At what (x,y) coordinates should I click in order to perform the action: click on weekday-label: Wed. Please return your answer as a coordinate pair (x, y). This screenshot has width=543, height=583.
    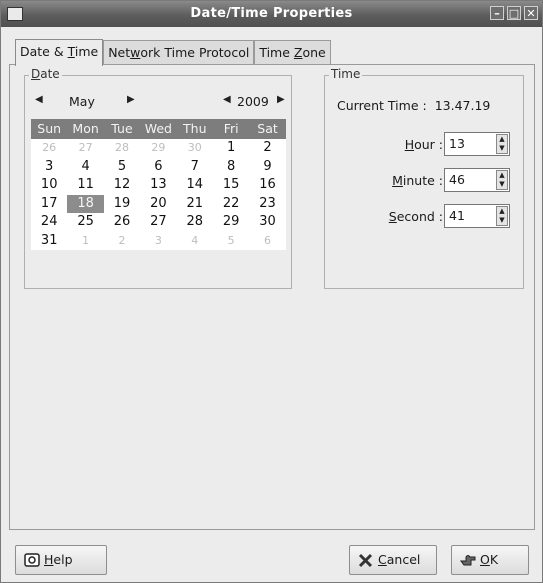
    Looking at the image, I should click on (158, 128).